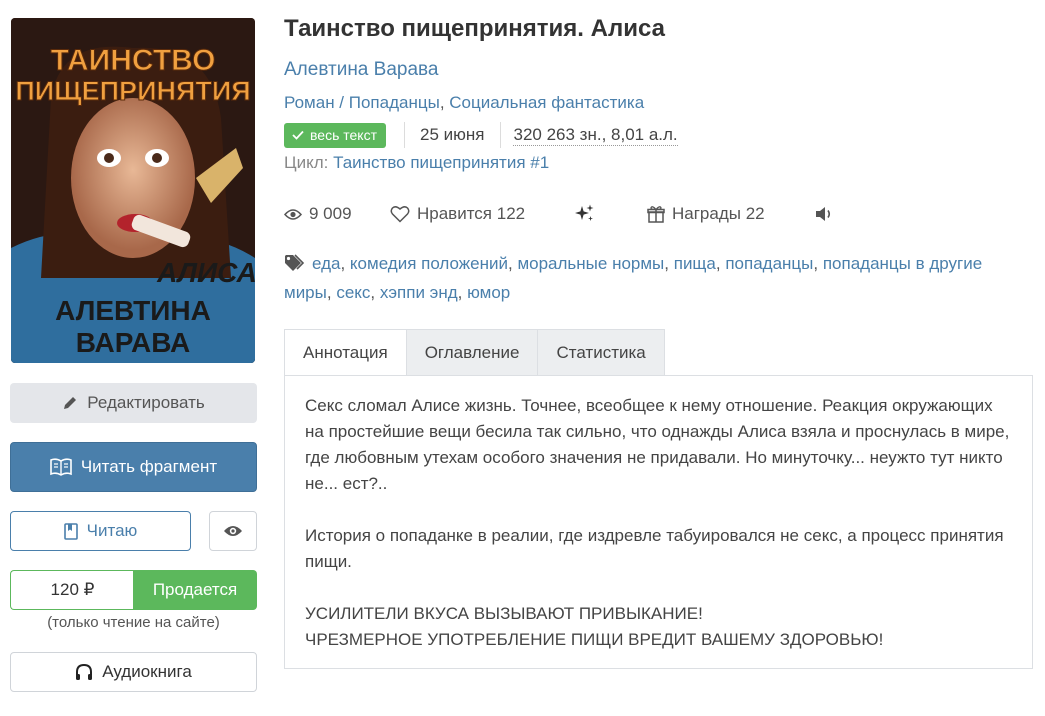 The width and height of the screenshot is (1045, 716). I want to click on genre-list: Роман / Попаданцы, Социальная фантастика, so click(464, 102).